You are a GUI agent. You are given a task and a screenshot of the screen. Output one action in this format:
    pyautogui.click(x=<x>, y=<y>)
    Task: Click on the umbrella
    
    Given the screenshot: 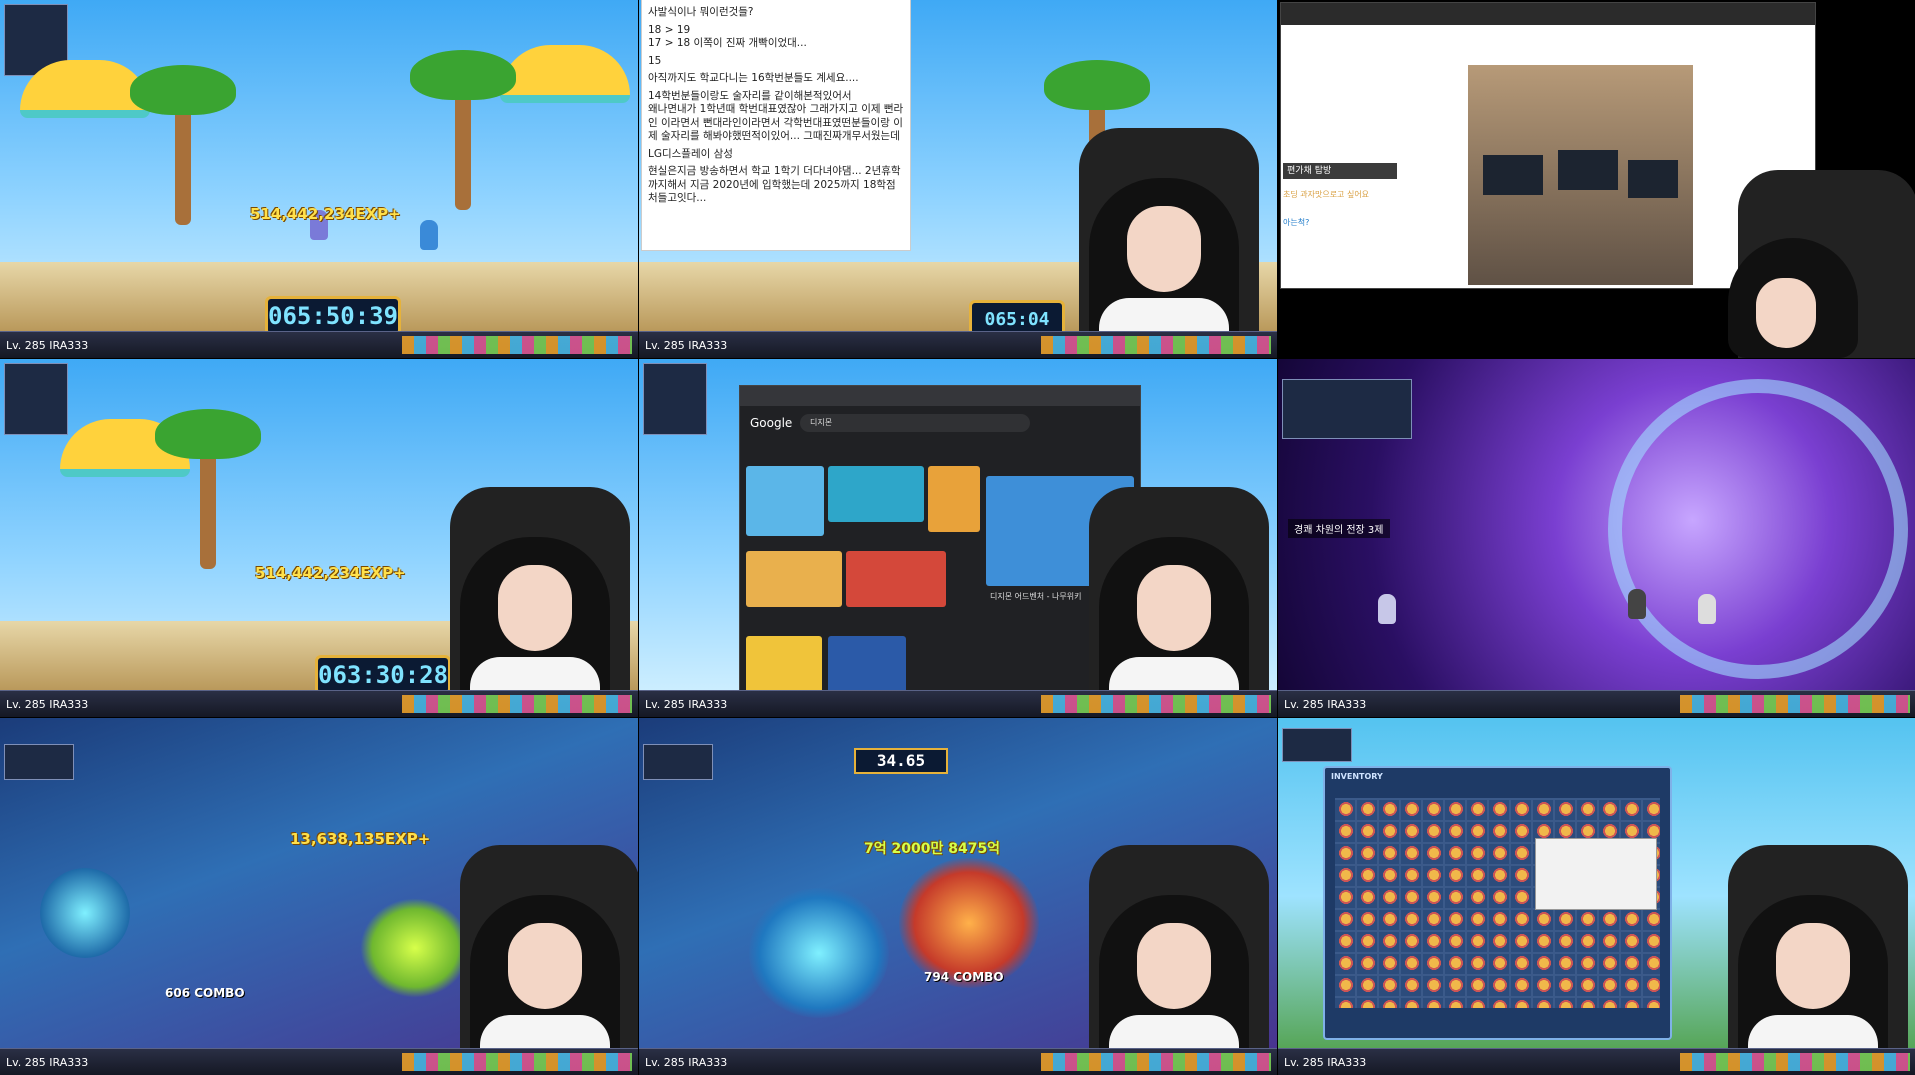 What is the action you would take?
    pyautogui.click(x=565, y=74)
    